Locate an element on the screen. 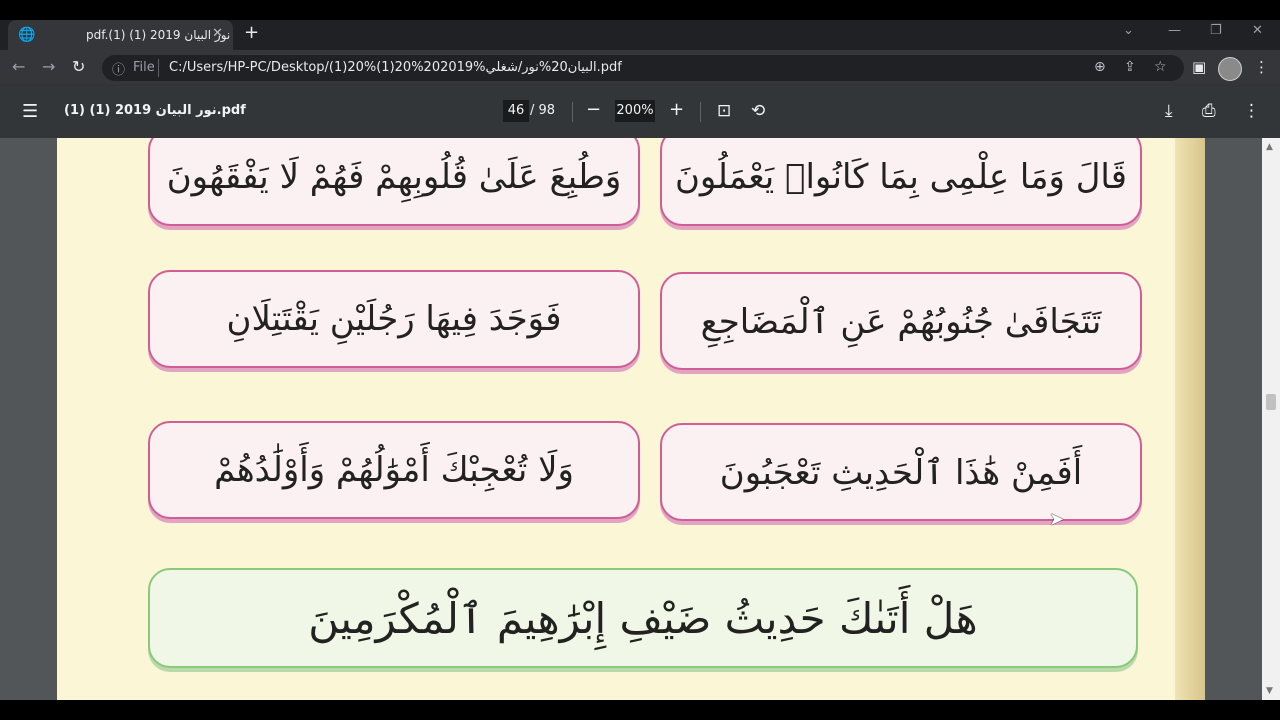  back-icon: ← is located at coordinates (18, 66).